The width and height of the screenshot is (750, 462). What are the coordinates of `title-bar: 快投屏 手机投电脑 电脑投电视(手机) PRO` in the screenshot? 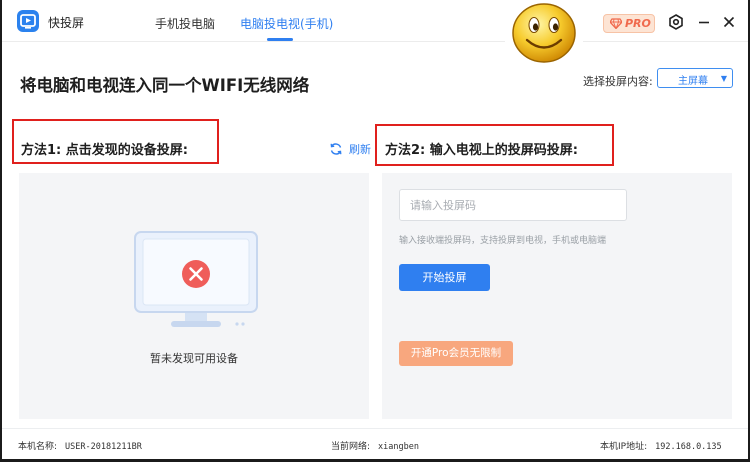 It's located at (375, 21).